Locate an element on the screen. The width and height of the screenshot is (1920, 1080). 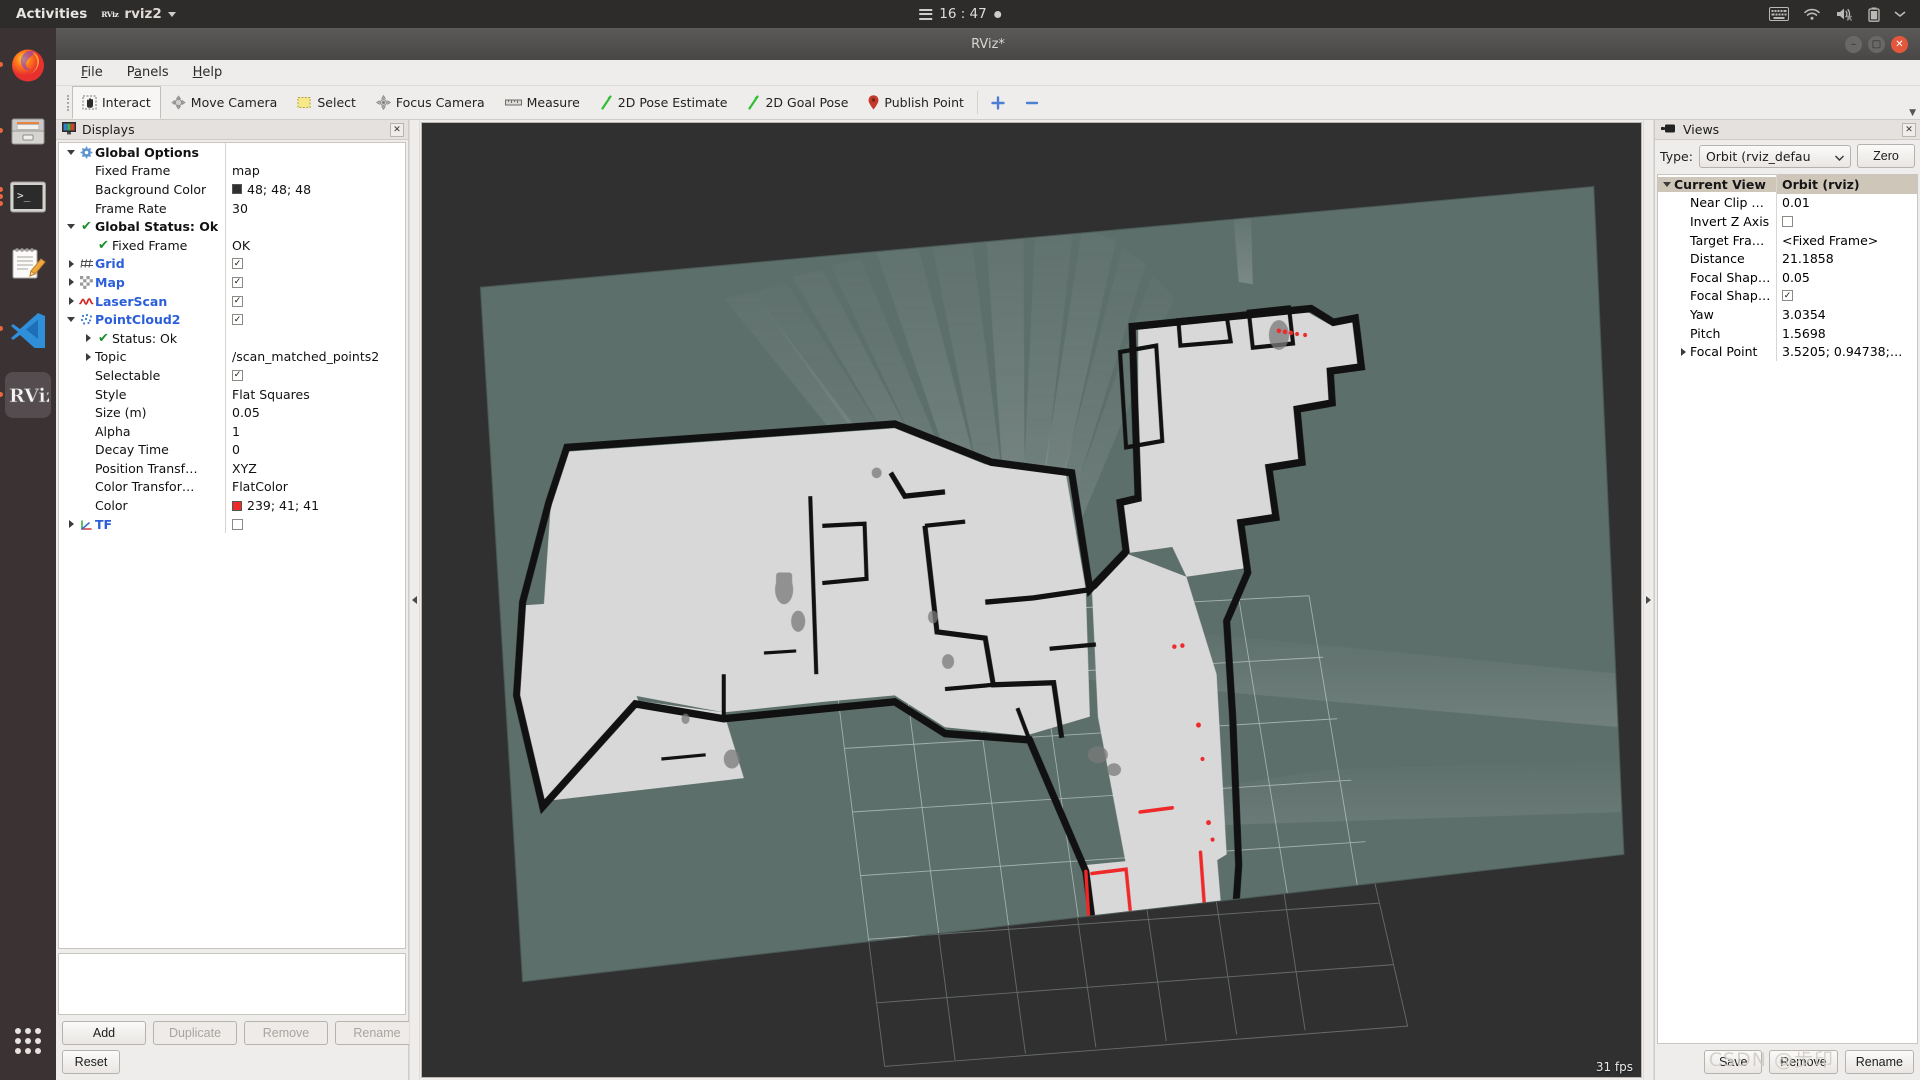
display-property-row: Color Transfor… FlatColor is located at coordinates (232, 487).